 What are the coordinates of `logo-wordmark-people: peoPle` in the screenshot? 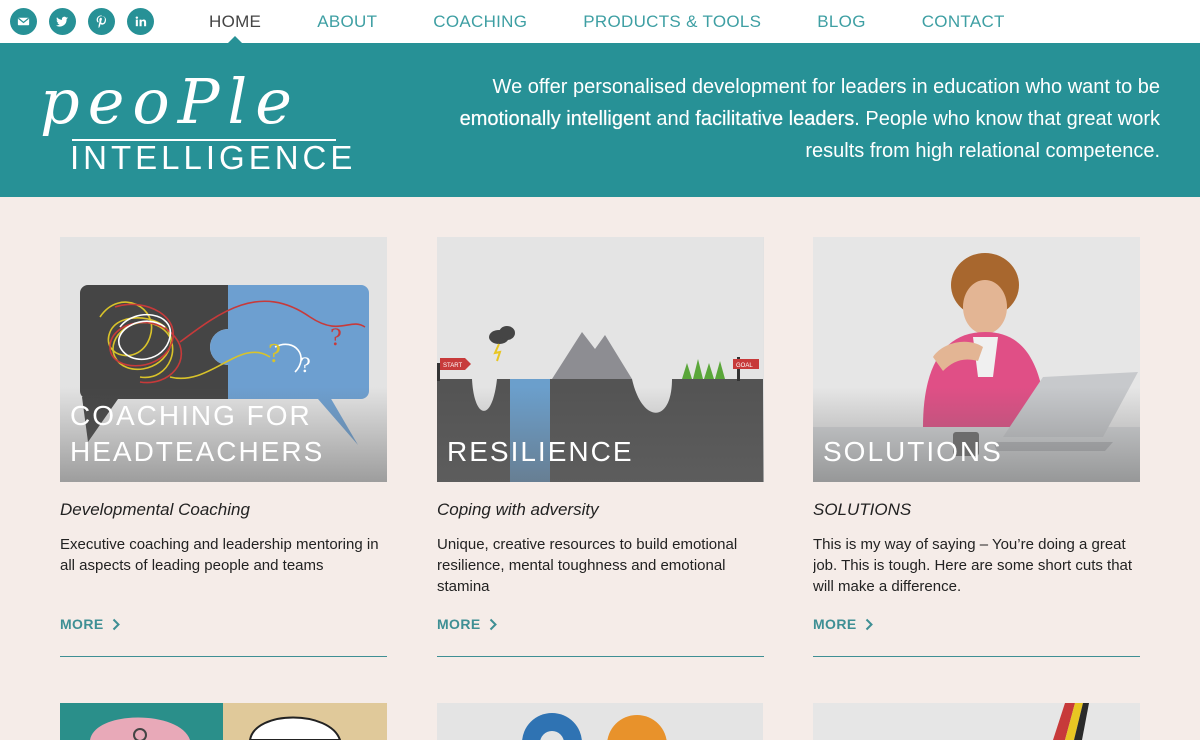 It's located at (170, 101).